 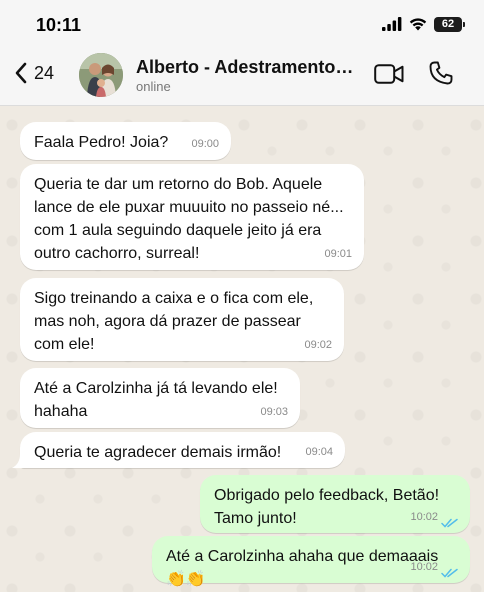 I want to click on back-chevron-icon, so click(x=21, y=73).